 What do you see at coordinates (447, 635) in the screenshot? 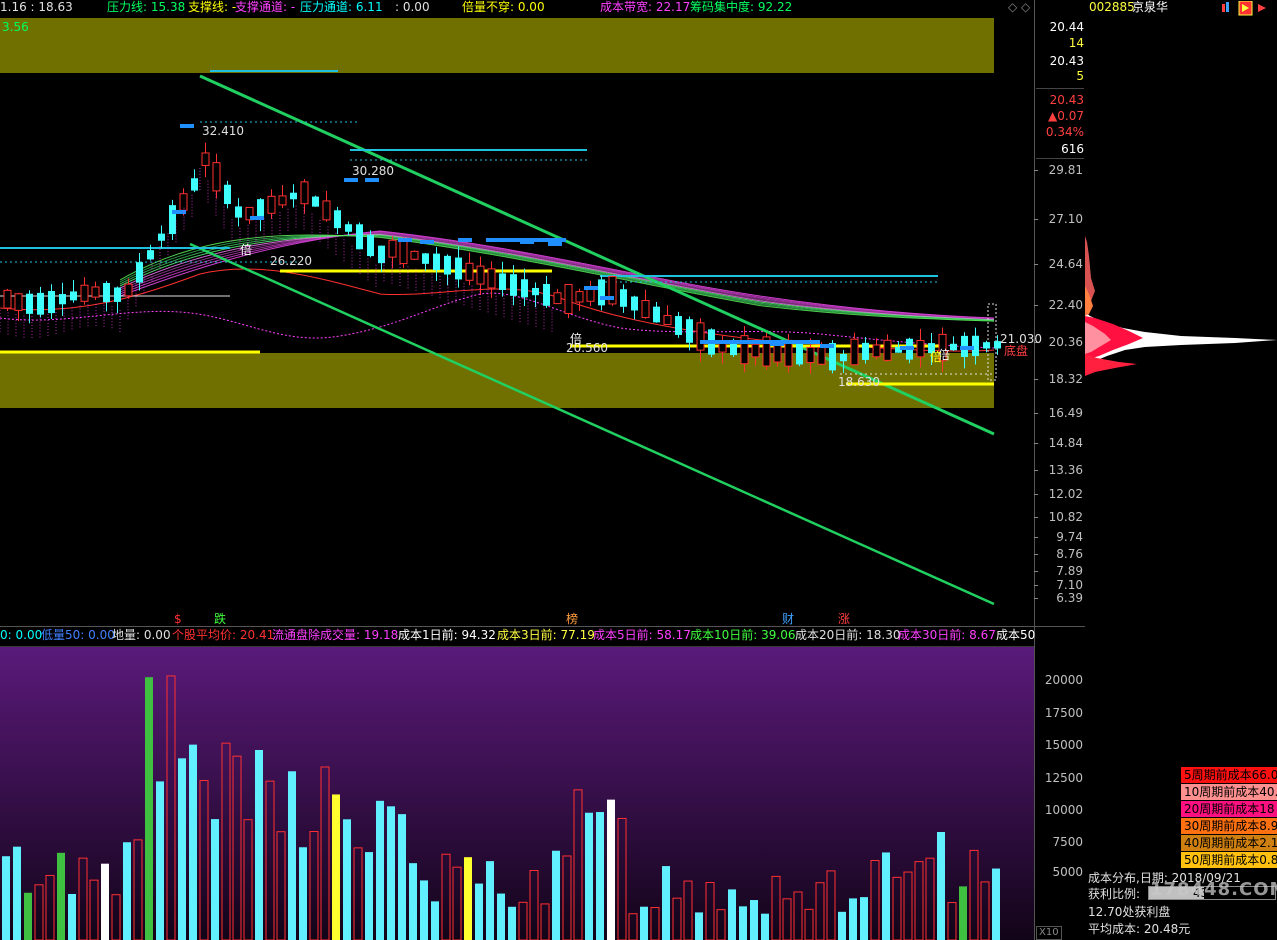
I see `vol-indicator-5: 成本1日前: 94.32` at bounding box center [447, 635].